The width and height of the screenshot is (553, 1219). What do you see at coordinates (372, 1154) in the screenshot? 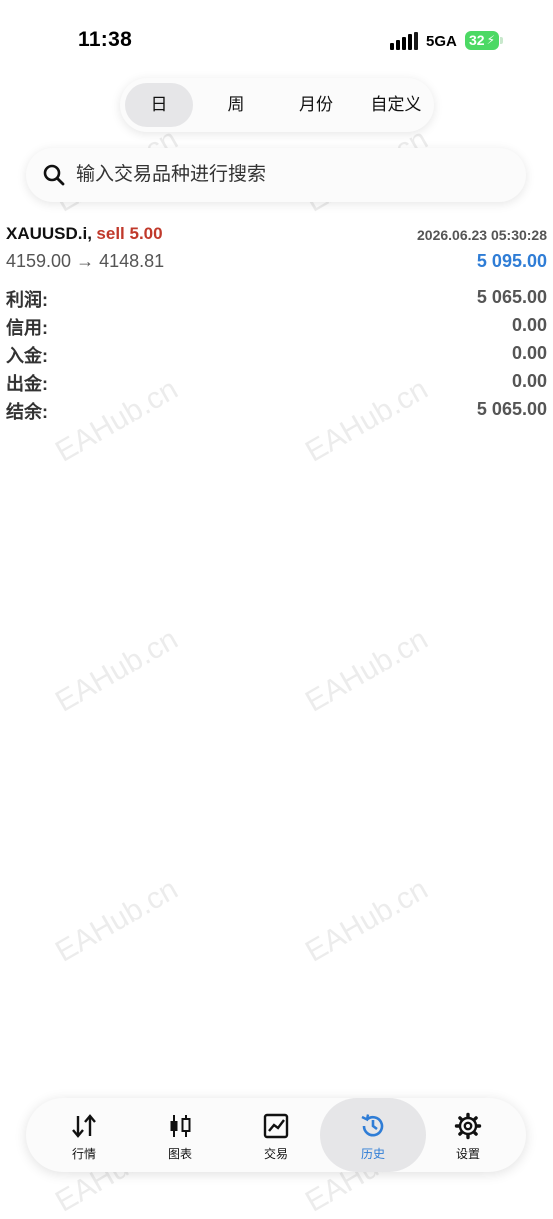
I see `nav-label: 历史` at bounding box center [372, 1154].